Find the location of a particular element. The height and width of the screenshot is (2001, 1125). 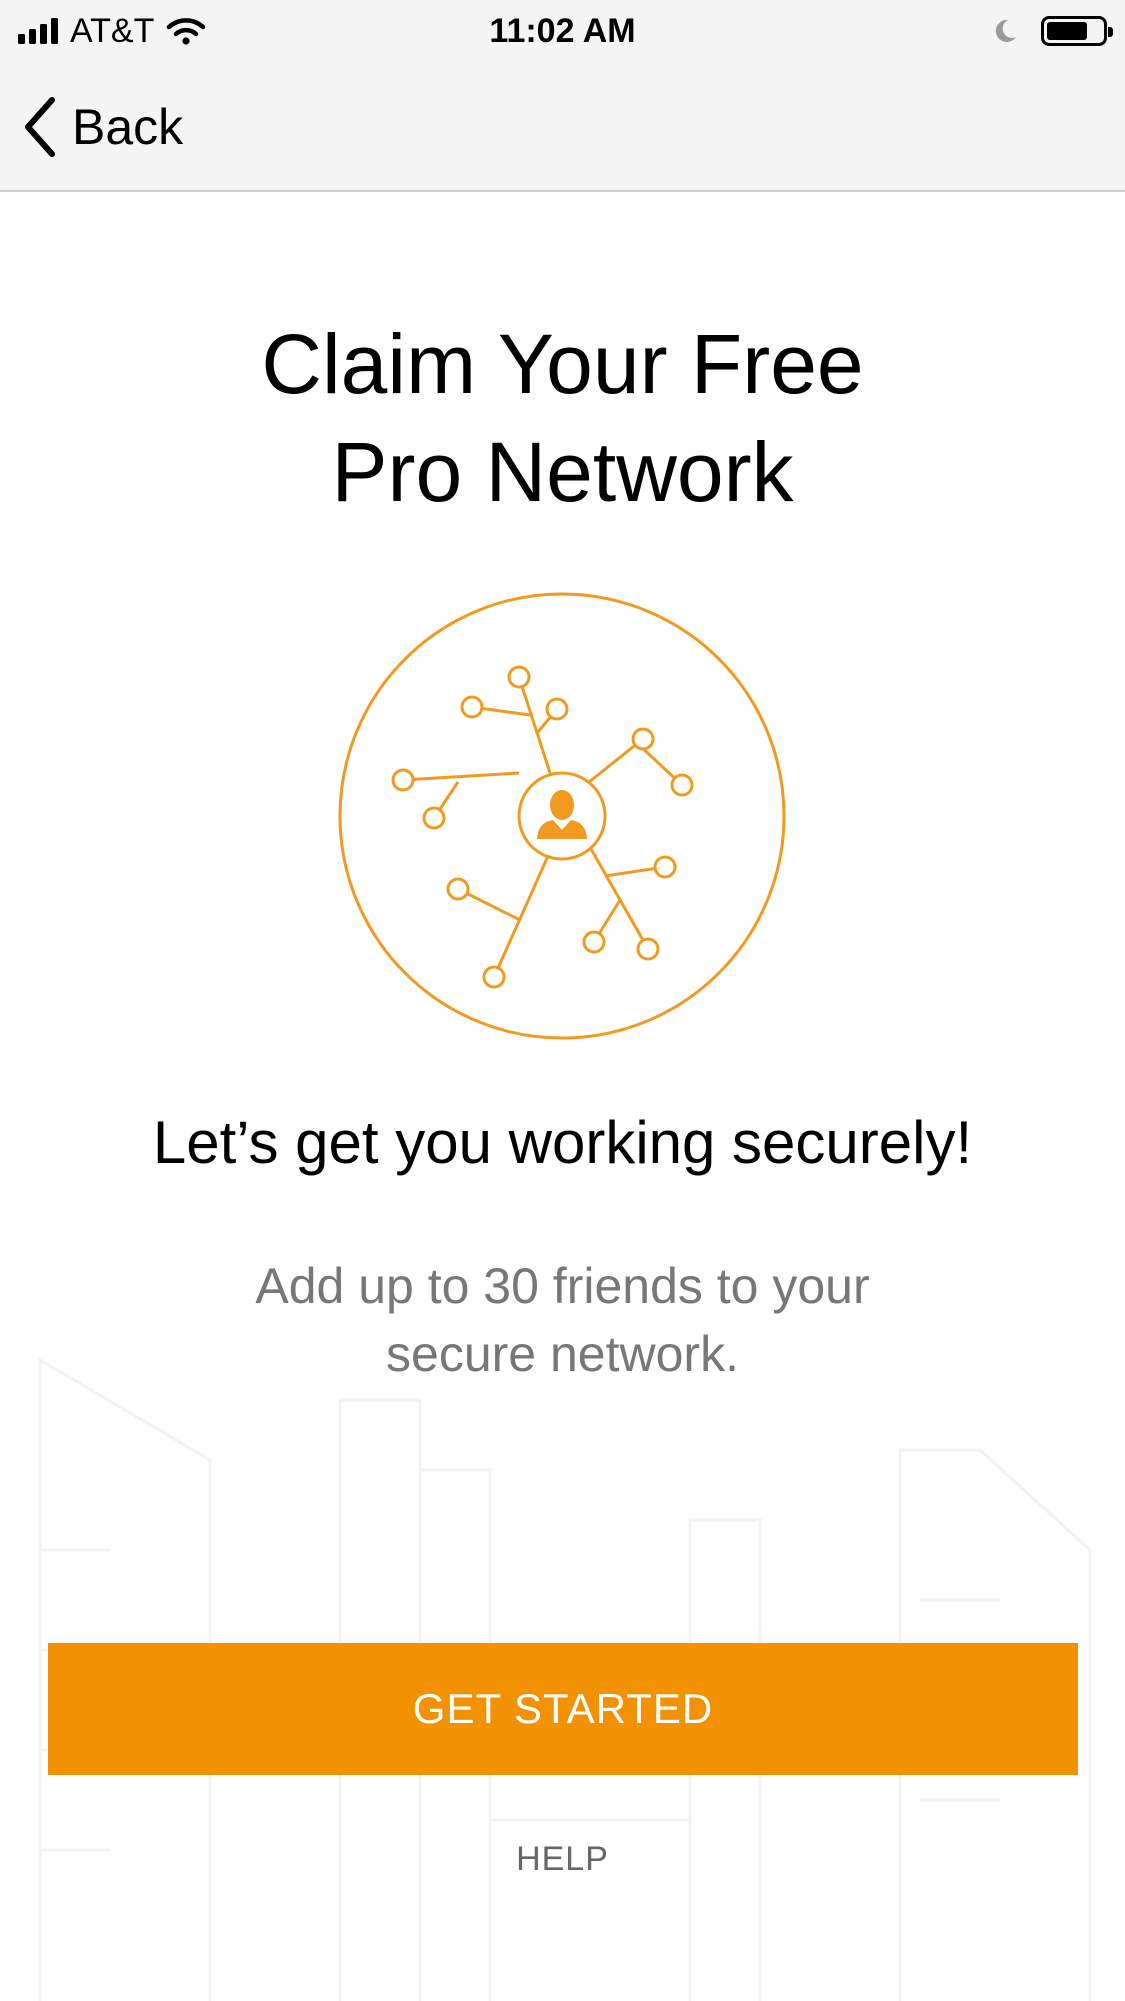

status-time: 11:02 AM is located at coordinates (562, 31).